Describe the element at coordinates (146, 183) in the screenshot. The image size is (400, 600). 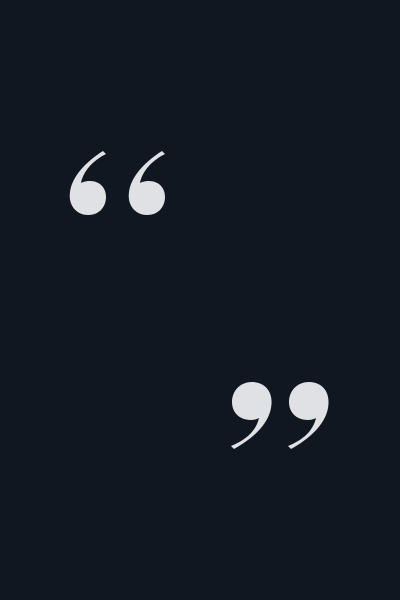
I see `opening-quote-right-glyph` at that location.